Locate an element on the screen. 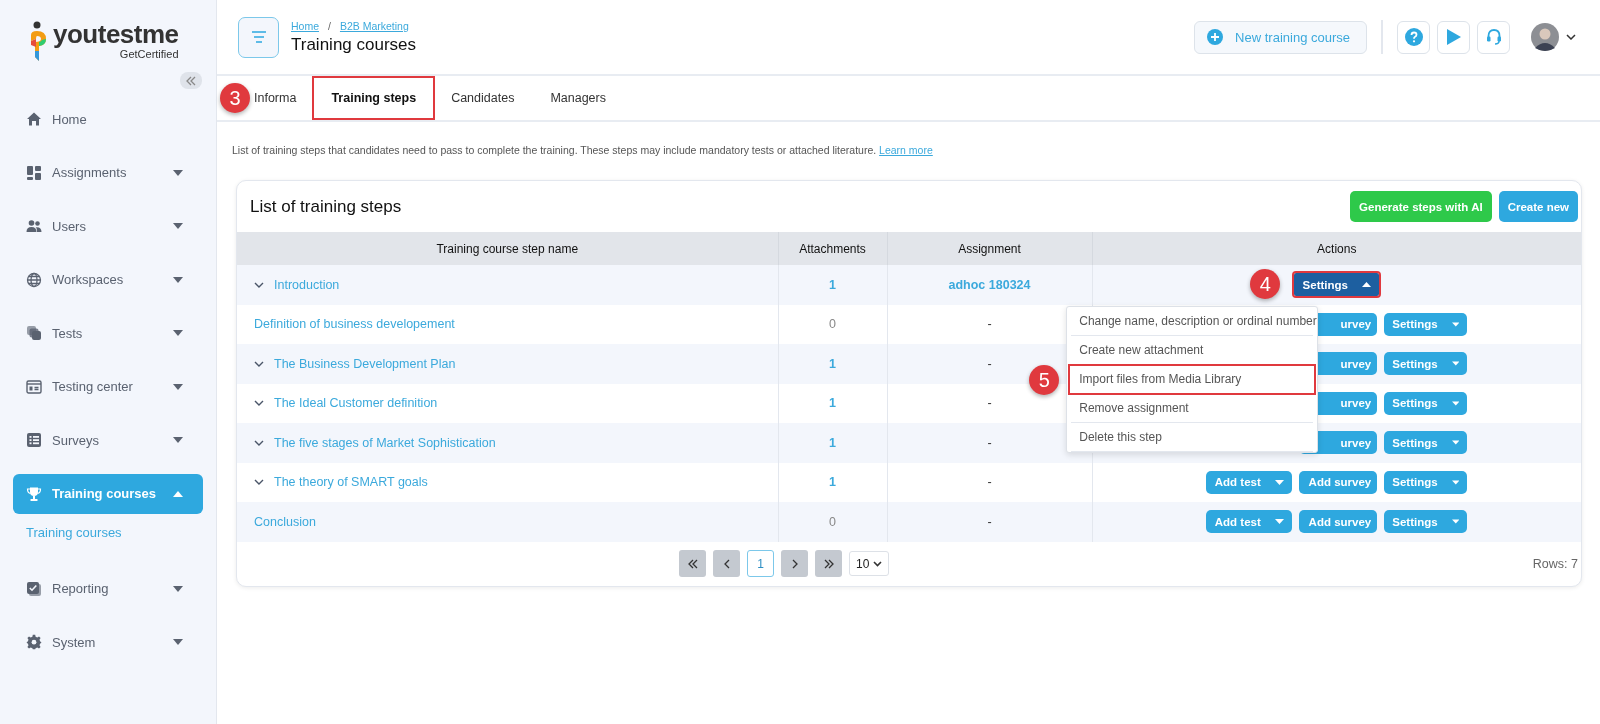  page-button: 1 is located at coordinates (760, 563).